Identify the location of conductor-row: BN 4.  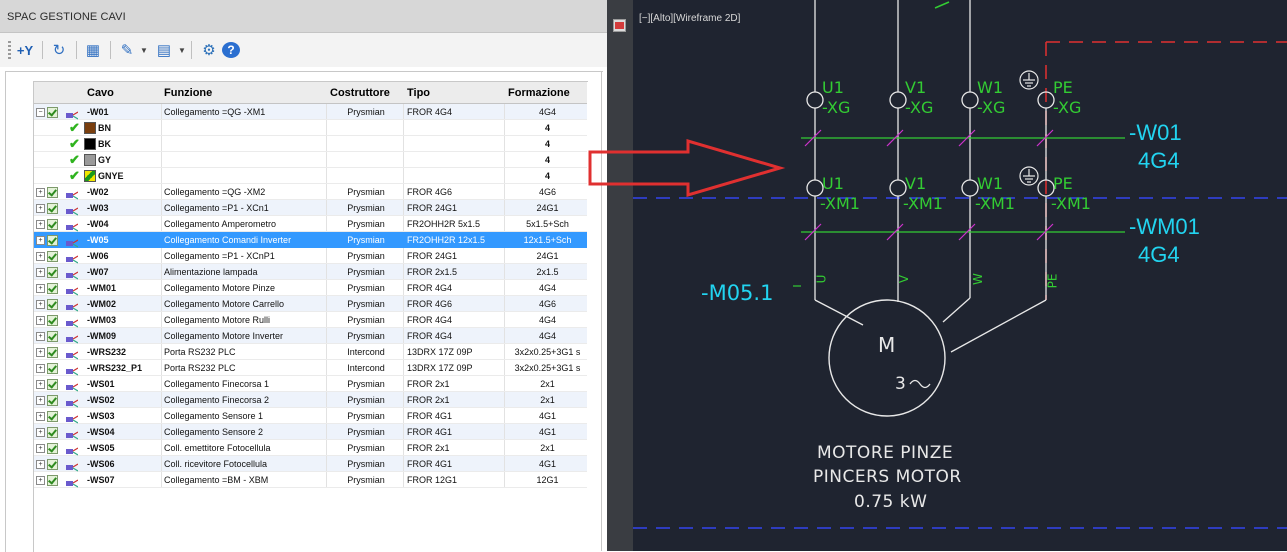
(310, 128).